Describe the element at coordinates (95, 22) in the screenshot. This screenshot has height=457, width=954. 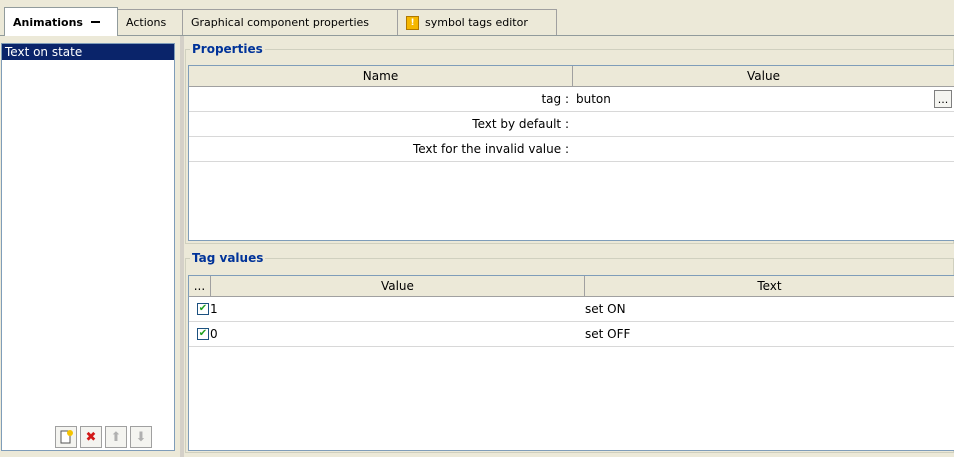
I see `minimize-icon` at that location.